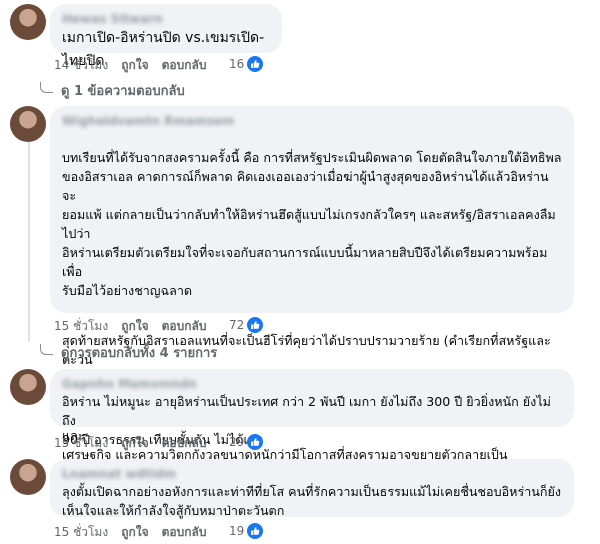 The width and height of the screenshot is (600, 544). What do you see at coordinates (139, 353) in the screenshot?
I see `view-replies-label: ดูการตอบกลับทั้ง 4 รายการ` at bounding box center [139, 353].